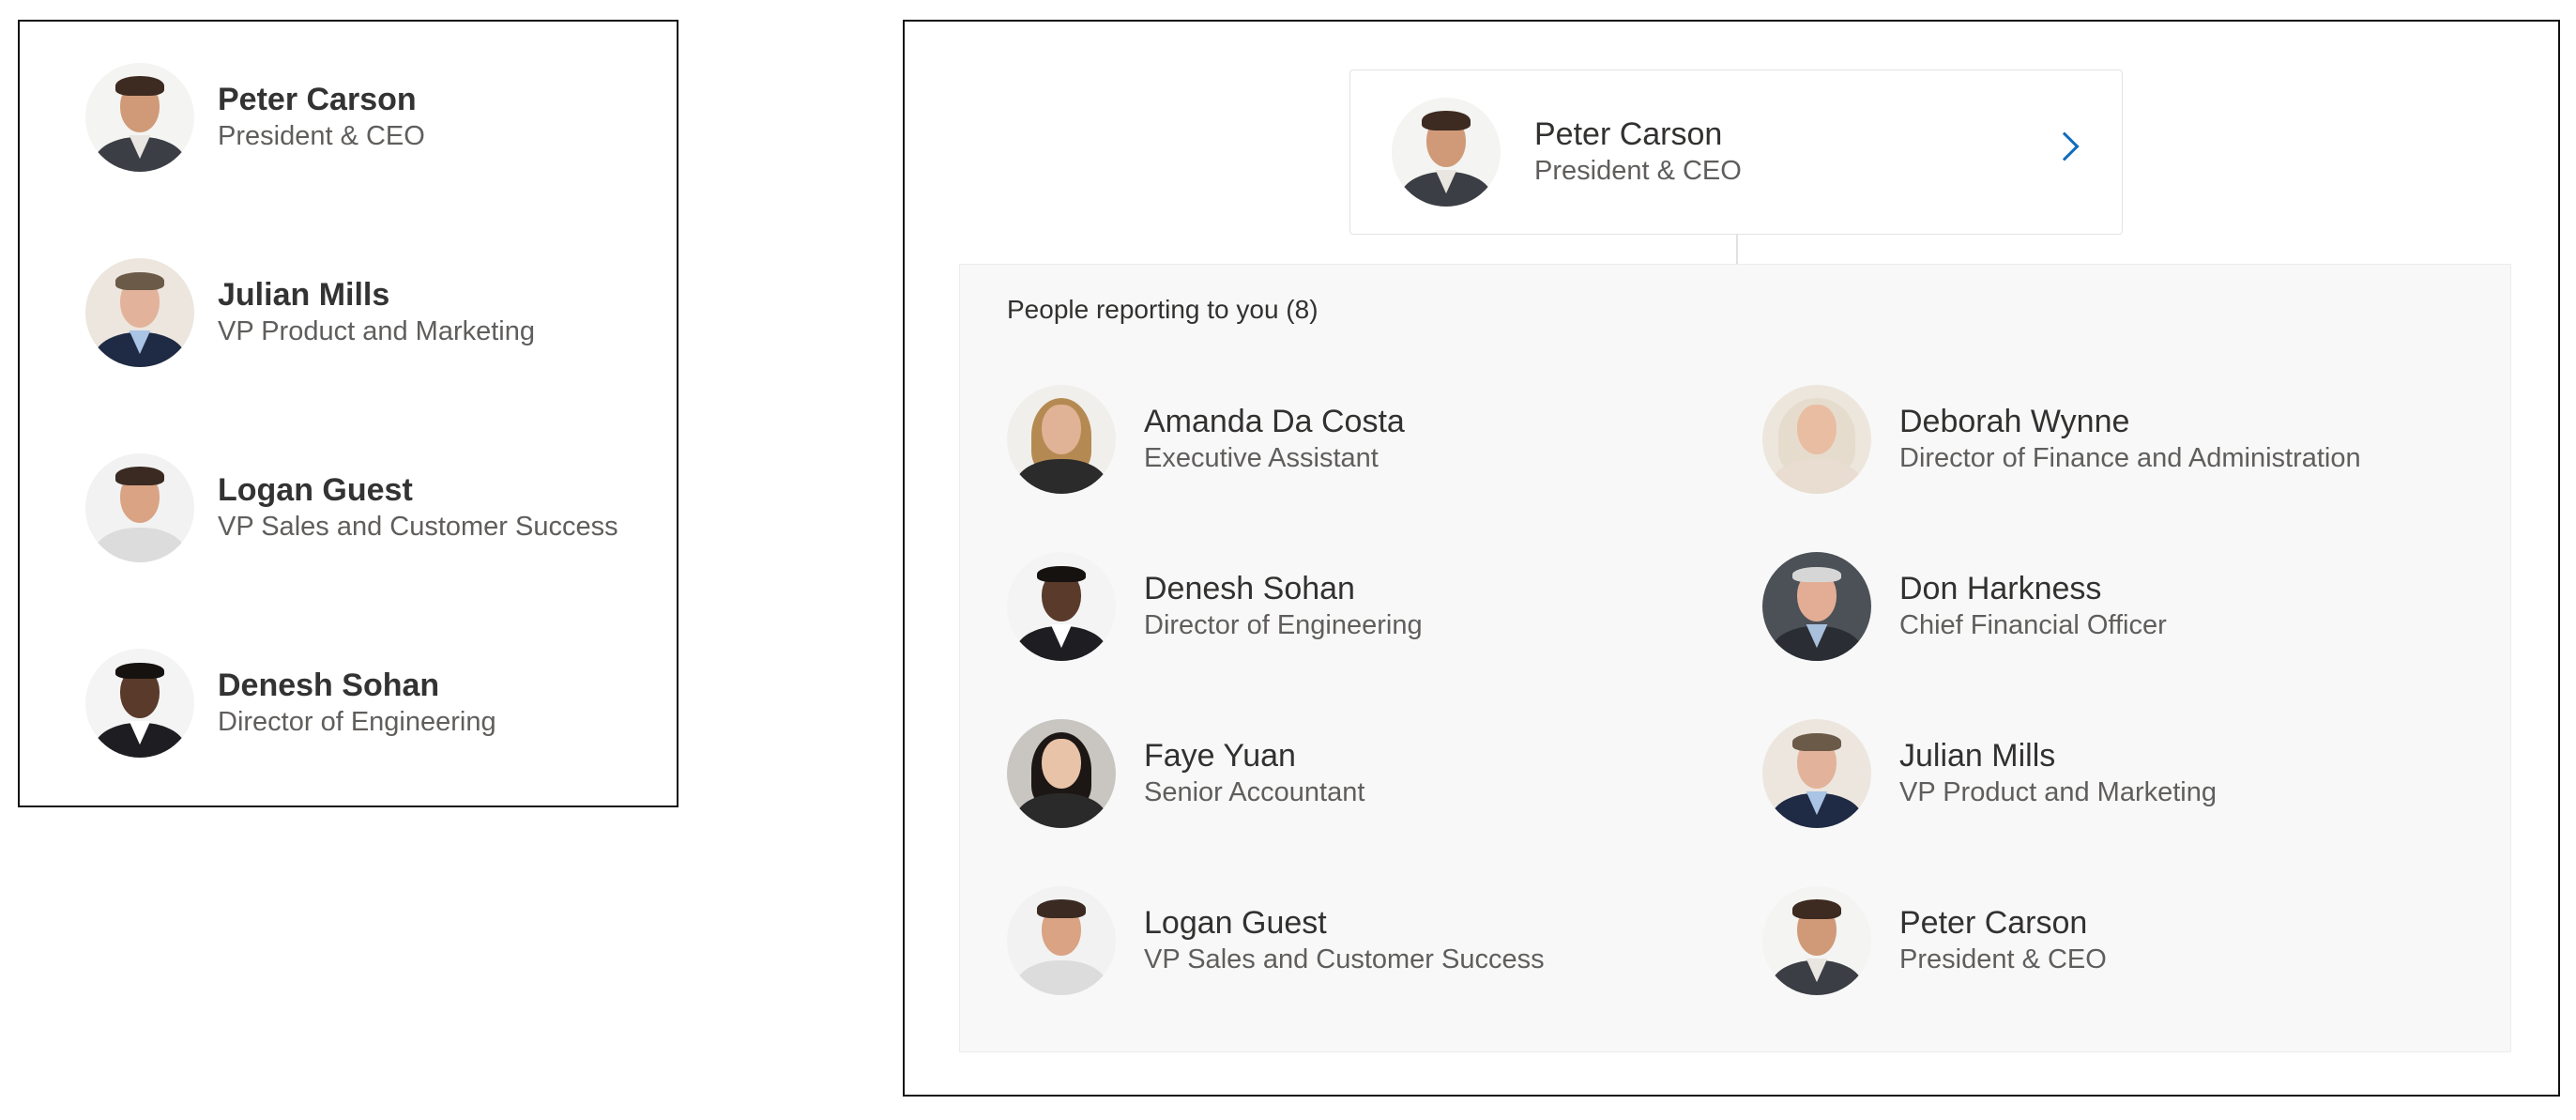 This screenshot has height=1120, width=2576. I want to click on report-don-harkness: Don Harkness Chief Financial Officer, so click(1964, 606).